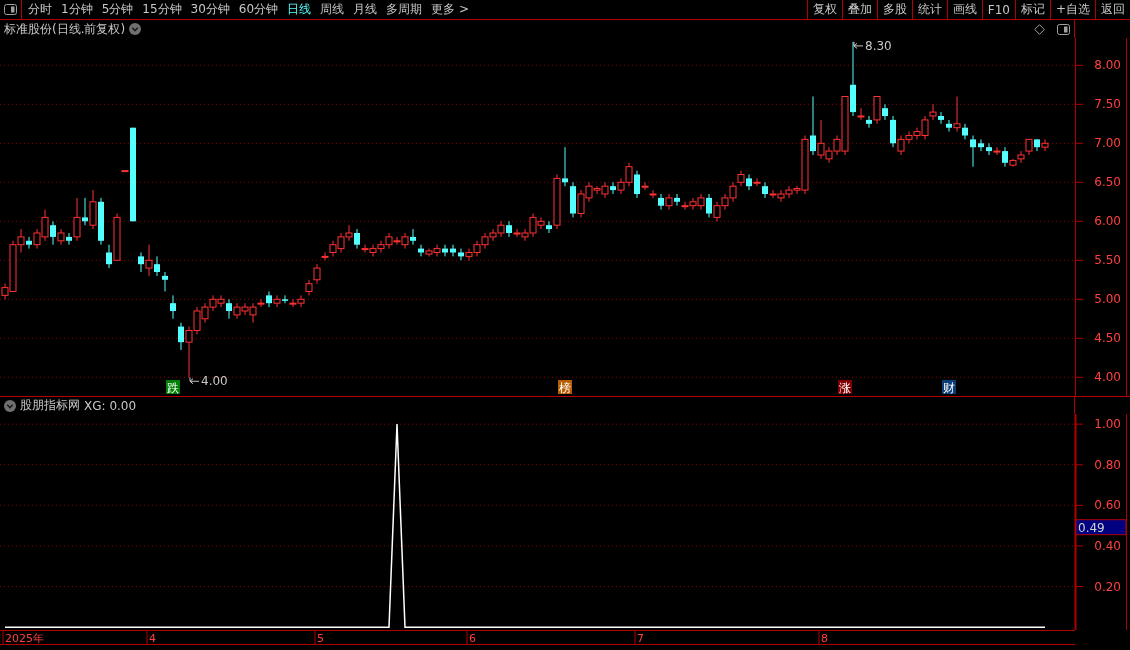  I want to click on period-tab: 5分钟, so click(117, 9).